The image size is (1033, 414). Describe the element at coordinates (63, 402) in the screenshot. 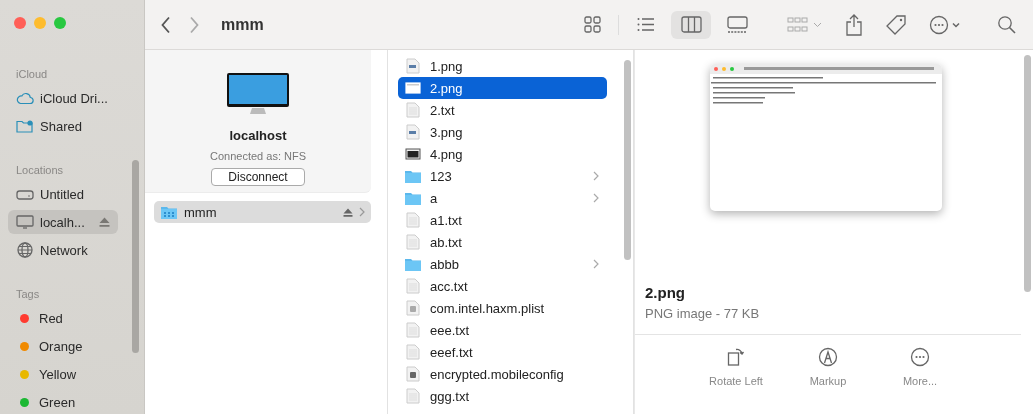

I see `sidebar-item: Green` at that location.